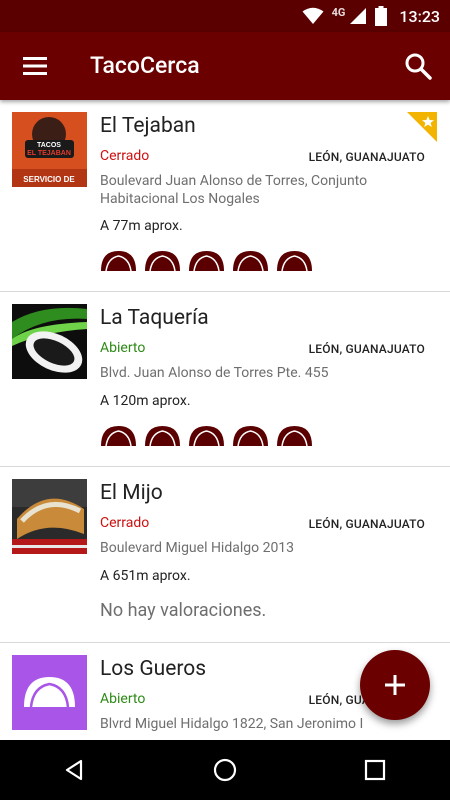 The width and height of the screenshot is (450, 800). What do you see at coordinates (49, 179) in the screenshot?
I see `thumb-text-line-3: SERVICIO DE` at bounding box center [49, 179].